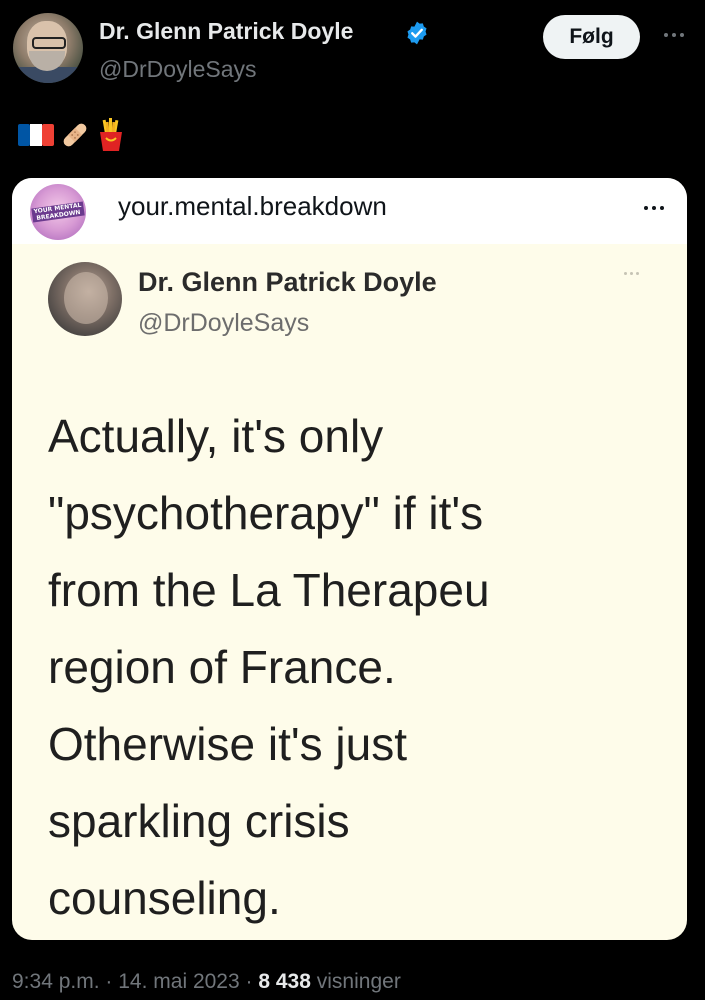 Image resolution: width=705 pixels, height=1000 pixels. What do you see at coordinates (227, 744) in the screenshot?
I see `tweet-text-line: Otherwise it's just` at bounding box center [227, 744].